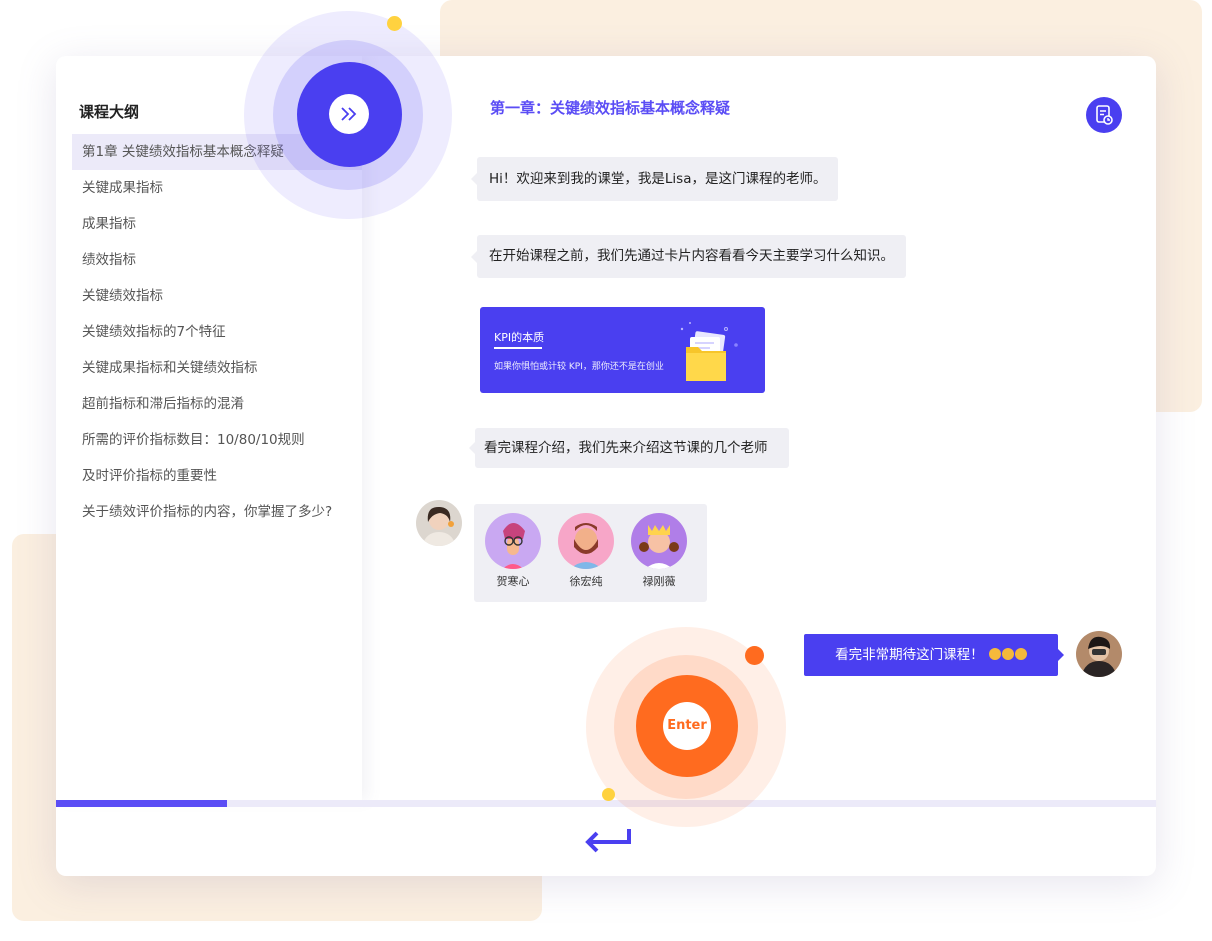  Describe the element at coordinates (217, 404) in the screenshot. I see `outline-item: 超前指标和滞后指标的混淆` at that location.